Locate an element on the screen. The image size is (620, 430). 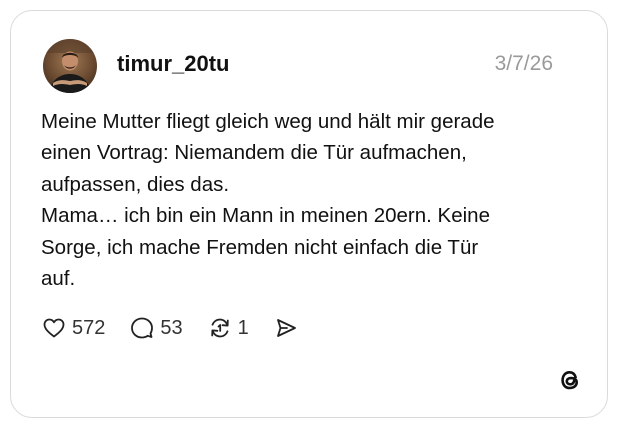
avatar-image is located at coordinates (70, 66).